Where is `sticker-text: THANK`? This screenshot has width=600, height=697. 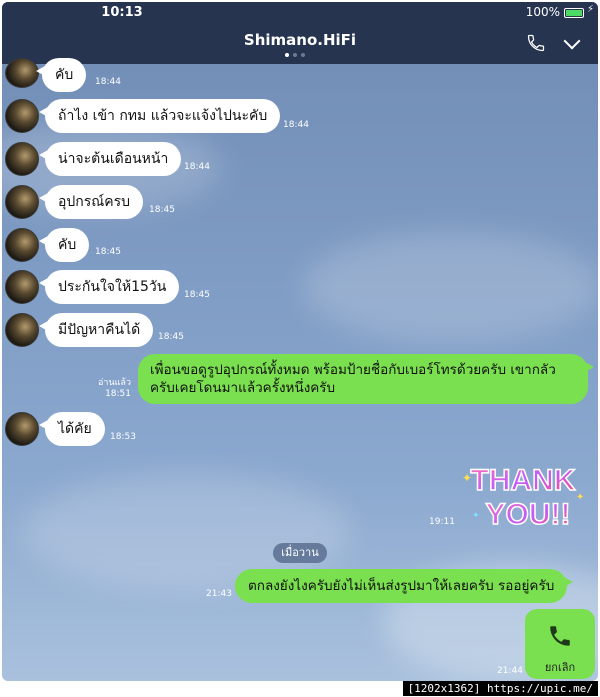
sticker-text: THANK is located at coordinates (523, 480).